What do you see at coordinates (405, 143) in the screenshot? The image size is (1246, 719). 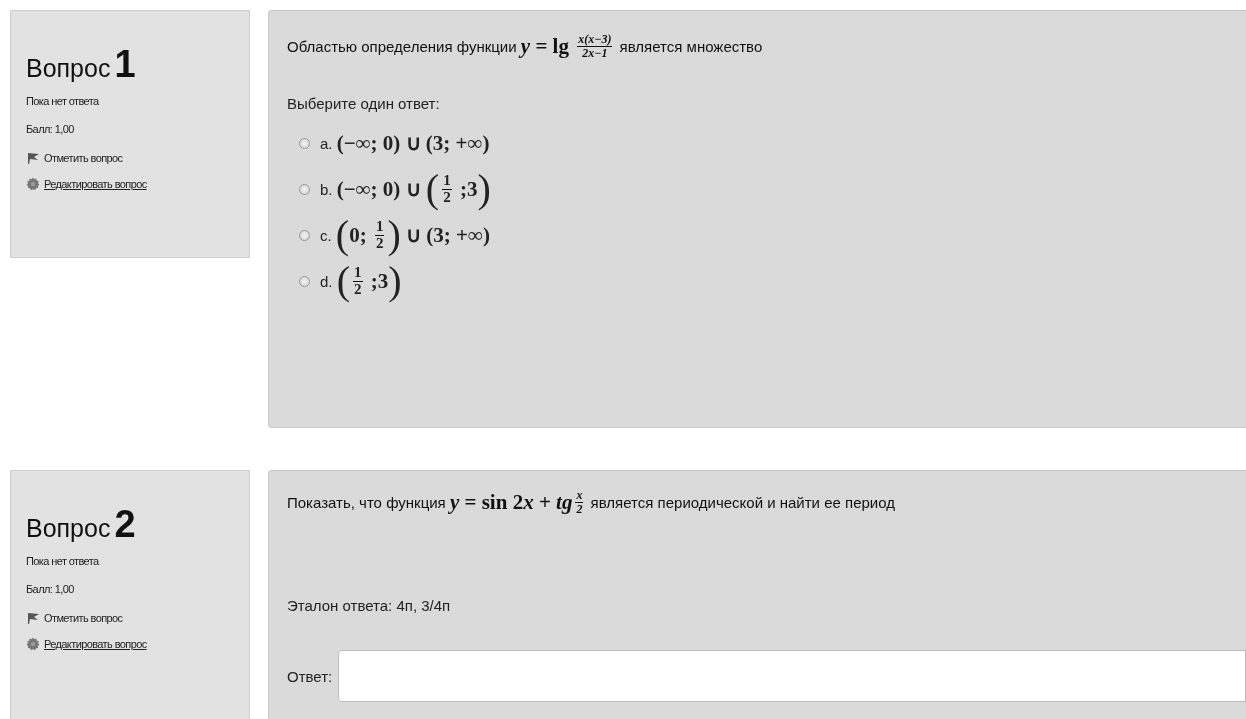 I see `answer-option: a. (−∞; 0) ∪ (3; +∞)` at bounding box center [405, 143].